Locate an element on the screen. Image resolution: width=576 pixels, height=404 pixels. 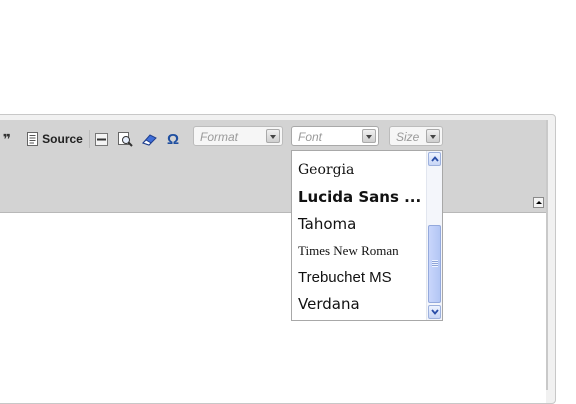
format-combo-label: Format is located at coordinates (219, 137).